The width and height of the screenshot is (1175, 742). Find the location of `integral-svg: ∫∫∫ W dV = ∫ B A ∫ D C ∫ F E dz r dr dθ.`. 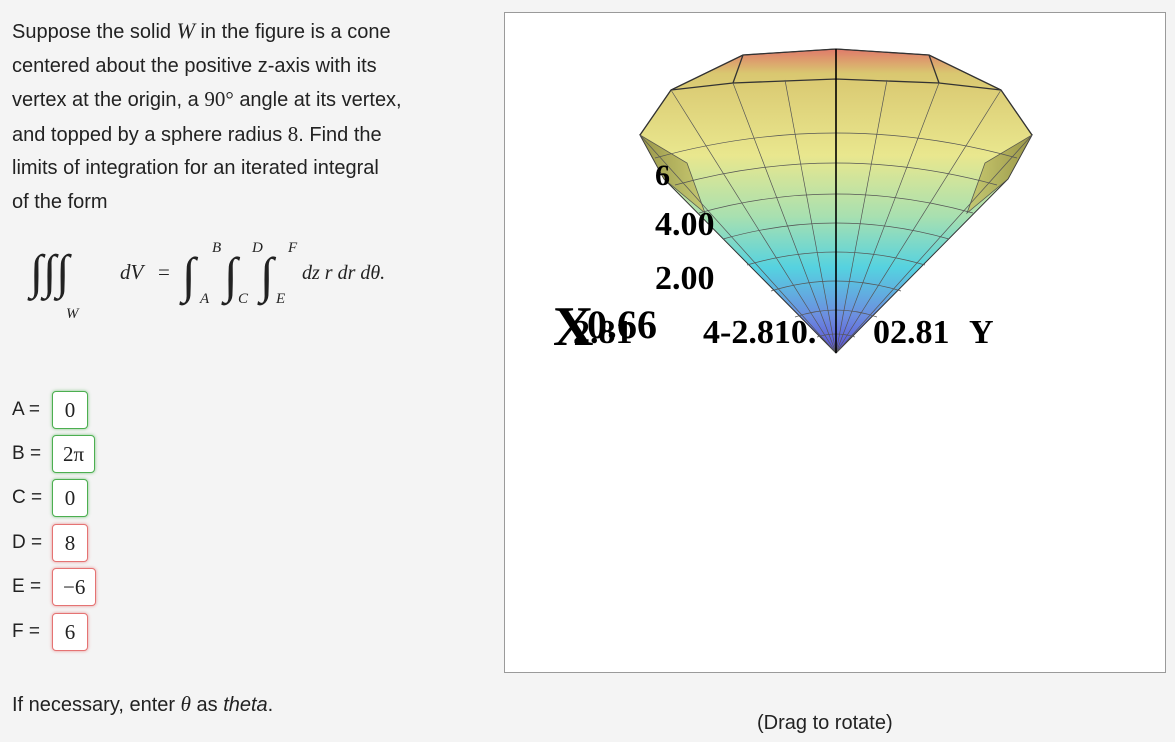

integral-svg: ∫∫∫ W dV = ∫ B A ∫ D C ∫ F E dz r dr dθ. is located at coordinates (206, 281).